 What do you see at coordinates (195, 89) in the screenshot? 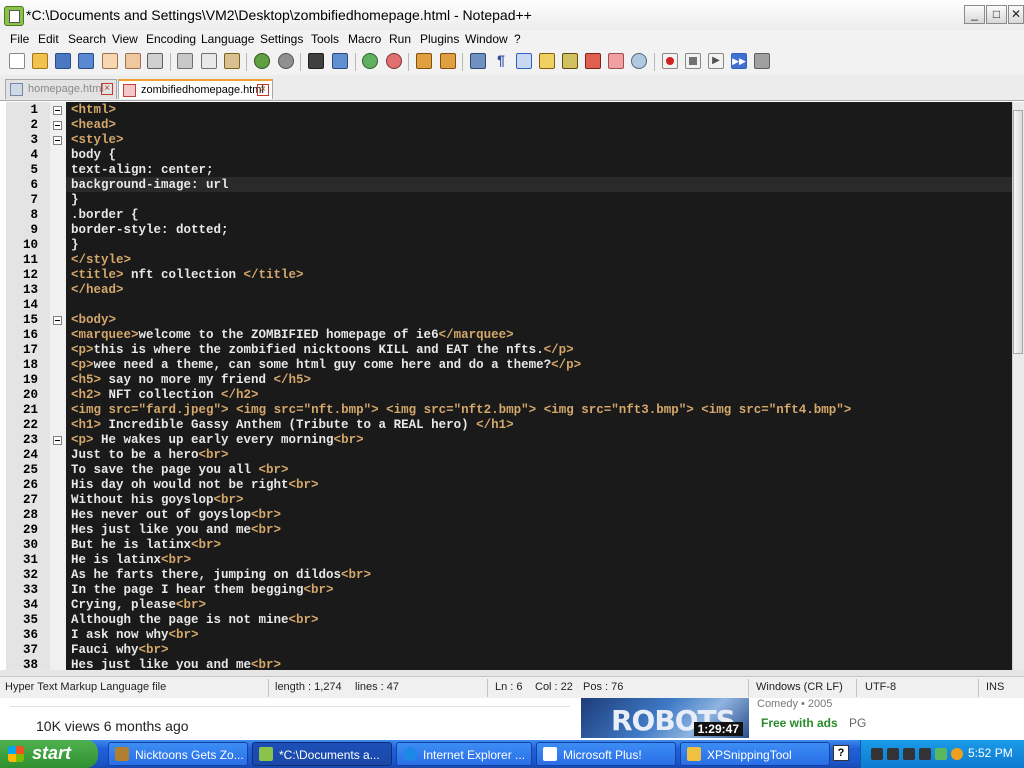
I see `tab-zombifiedhomepage: zombifiedhomepage.html ×` at bounding box center [195, 89].